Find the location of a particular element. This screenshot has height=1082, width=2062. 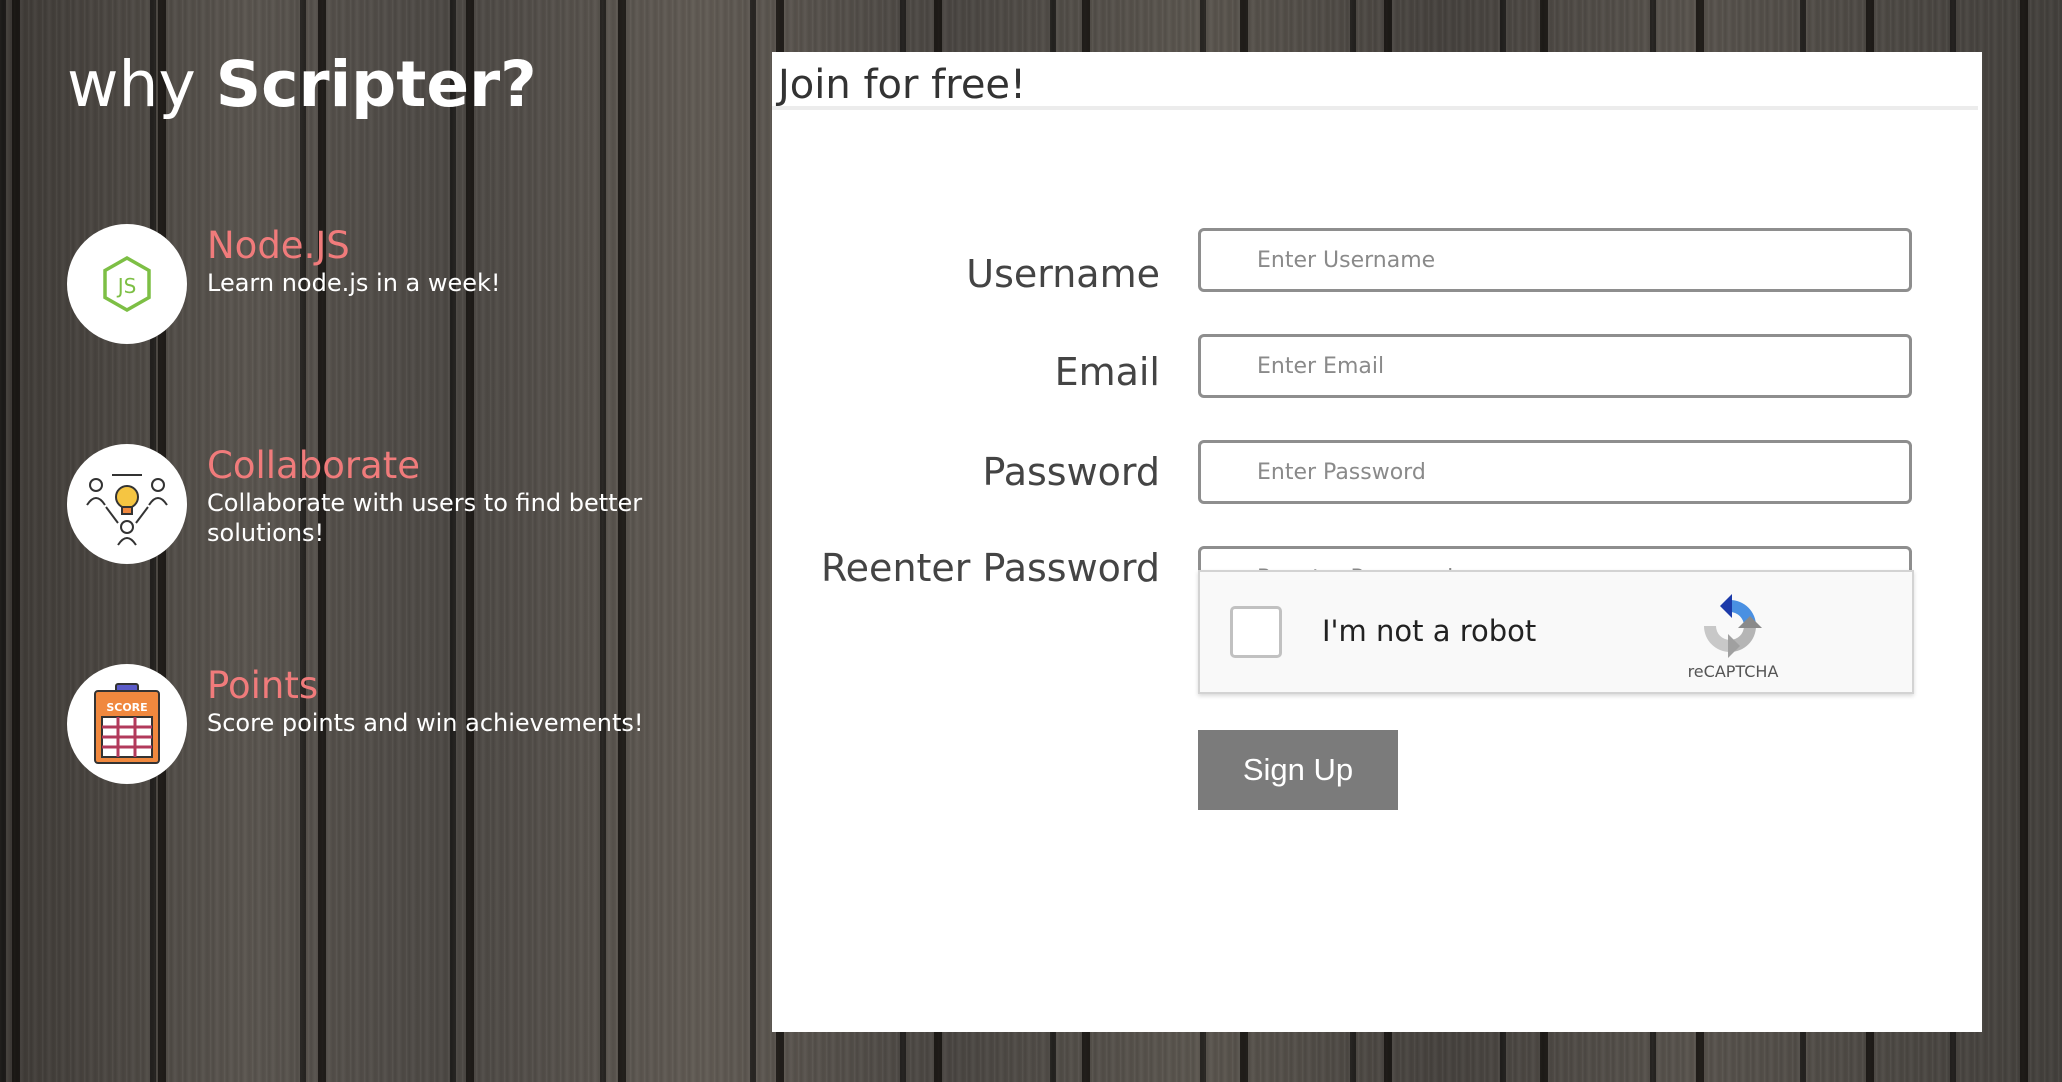

why-headline: why Scripter? is located at coordinates (302, 84).